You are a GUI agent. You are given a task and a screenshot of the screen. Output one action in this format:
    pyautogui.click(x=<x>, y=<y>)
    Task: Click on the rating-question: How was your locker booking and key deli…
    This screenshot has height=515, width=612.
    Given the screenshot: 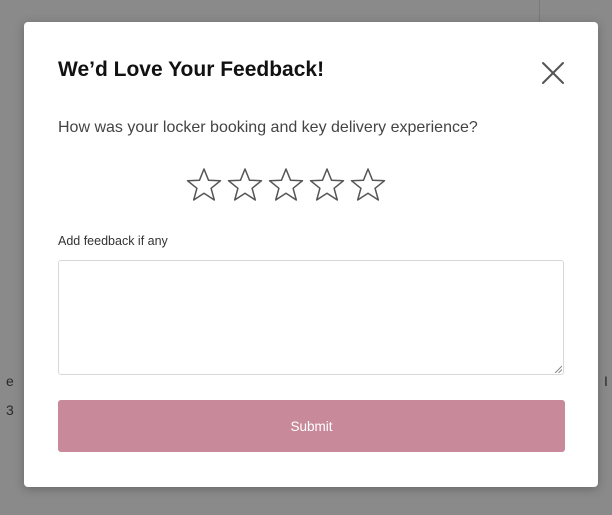 What is the action you would take?
    pyautogui.click(x=268, y=127)
    